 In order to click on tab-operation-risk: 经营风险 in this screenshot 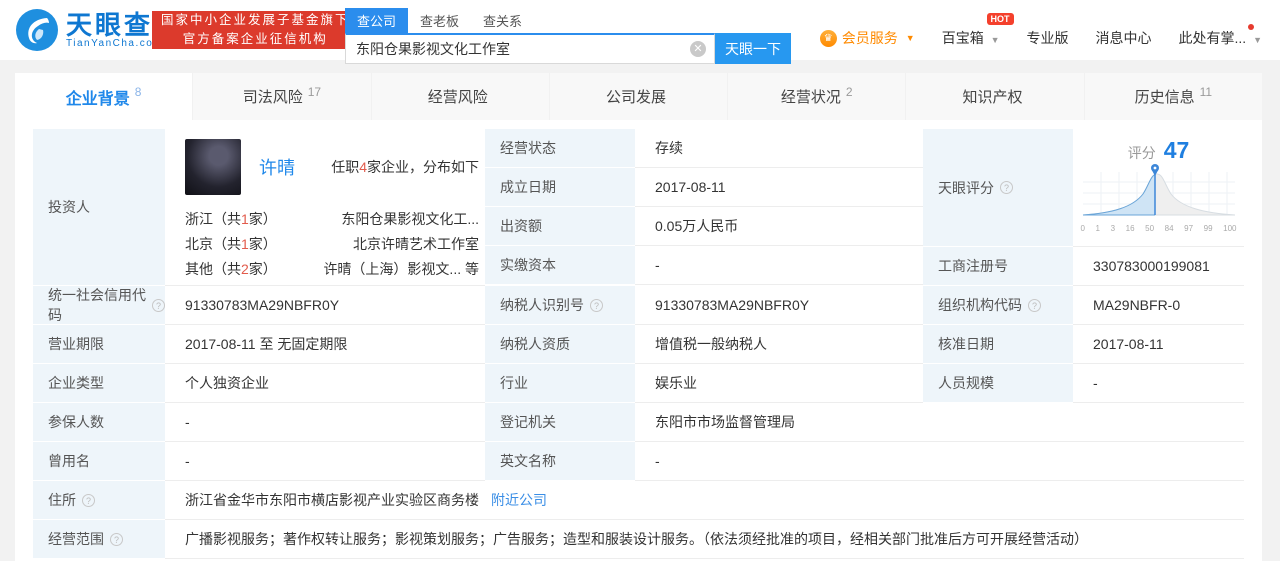, I will do `click(460, 96)`.